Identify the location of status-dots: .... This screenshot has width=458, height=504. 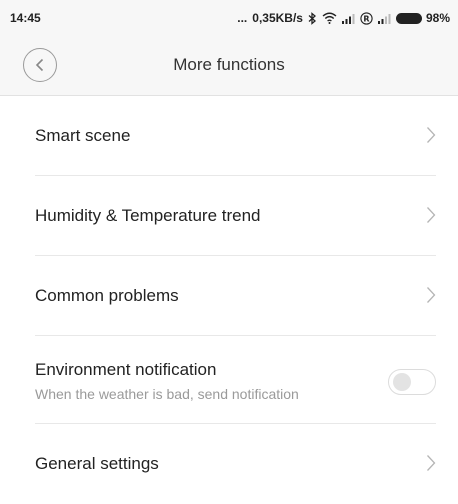
(242, 18).